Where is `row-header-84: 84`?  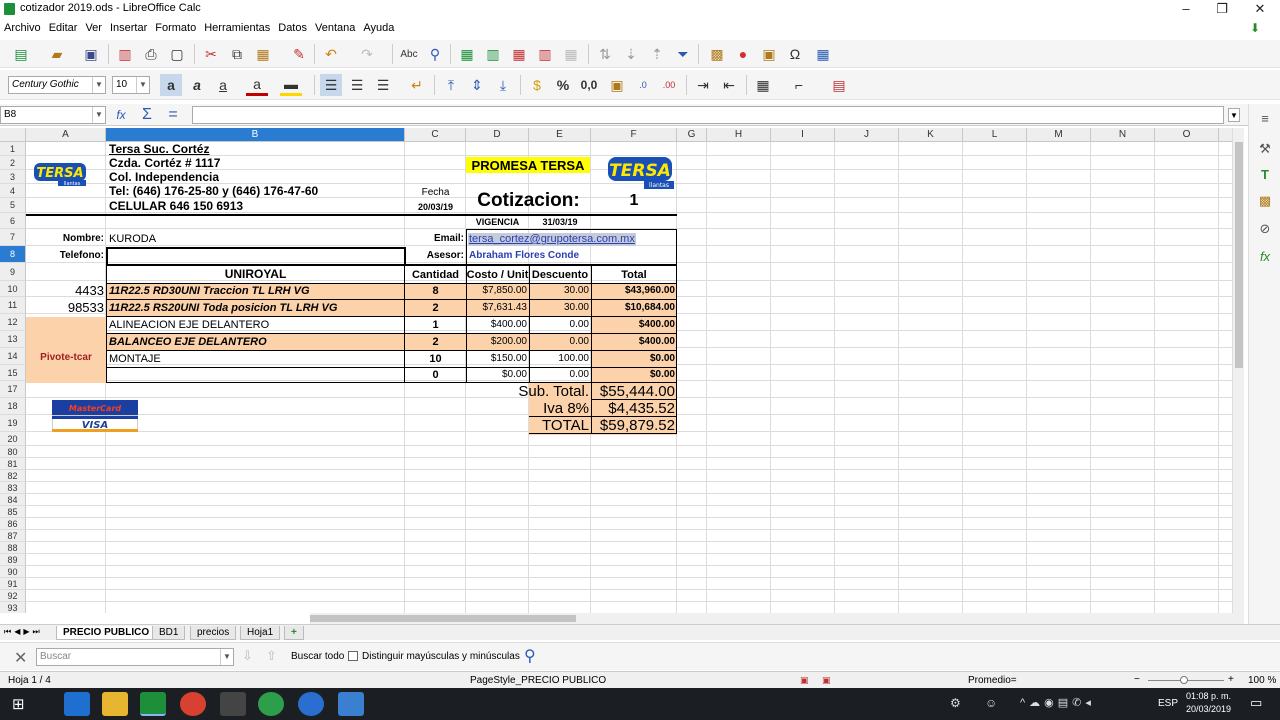 row-header-84: 84 is located at coordinates (13, 500).